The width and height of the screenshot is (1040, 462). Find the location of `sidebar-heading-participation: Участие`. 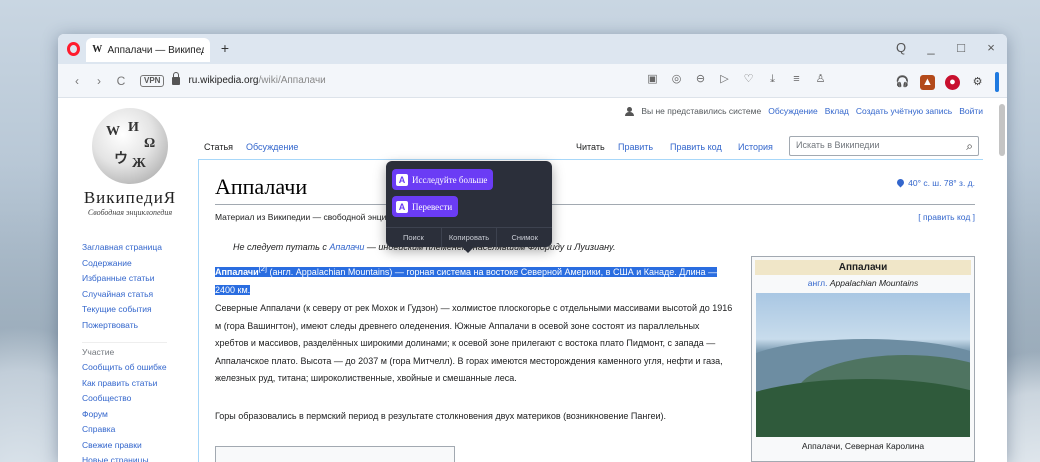

sidebar-heading-participation: Участие is located at coordinates (124, 349).